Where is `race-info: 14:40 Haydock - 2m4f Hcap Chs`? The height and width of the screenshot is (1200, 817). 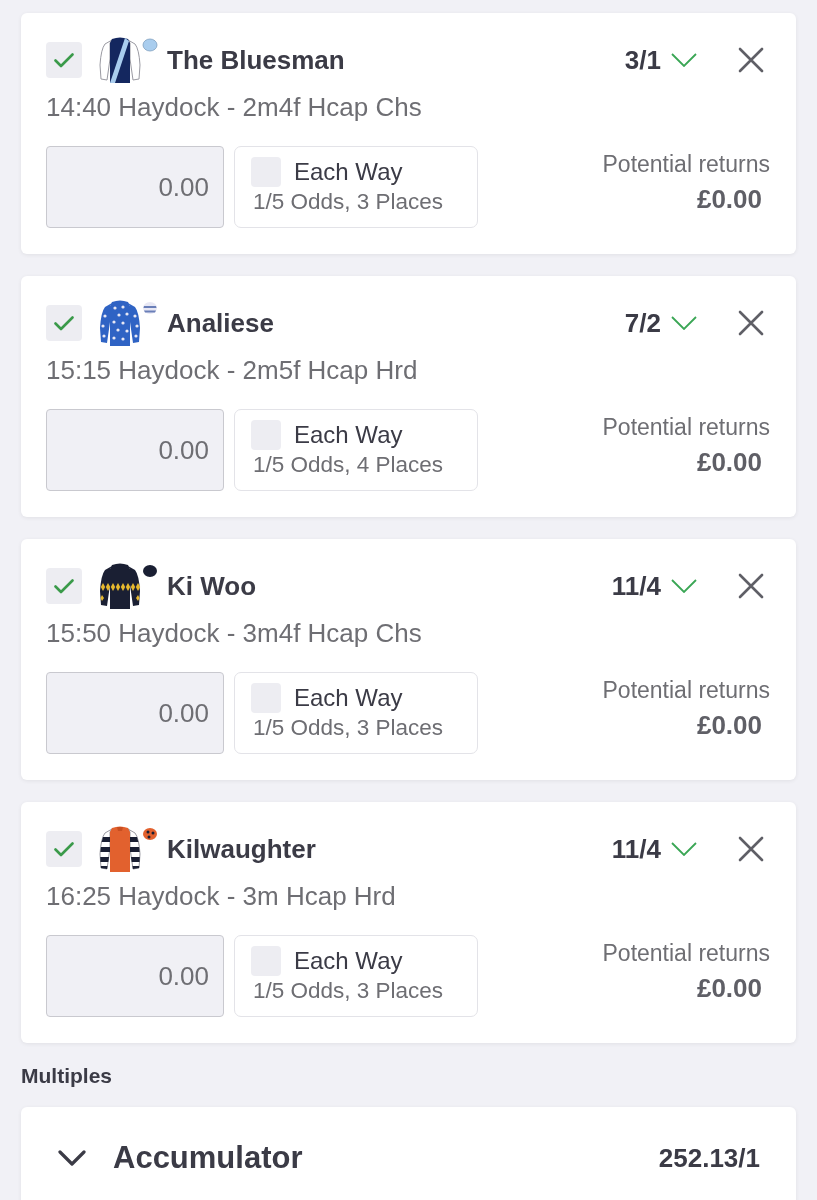 race-info: 14:40 Haydock - 2m4f Hcap Chs is located at coordinates (234, 107).